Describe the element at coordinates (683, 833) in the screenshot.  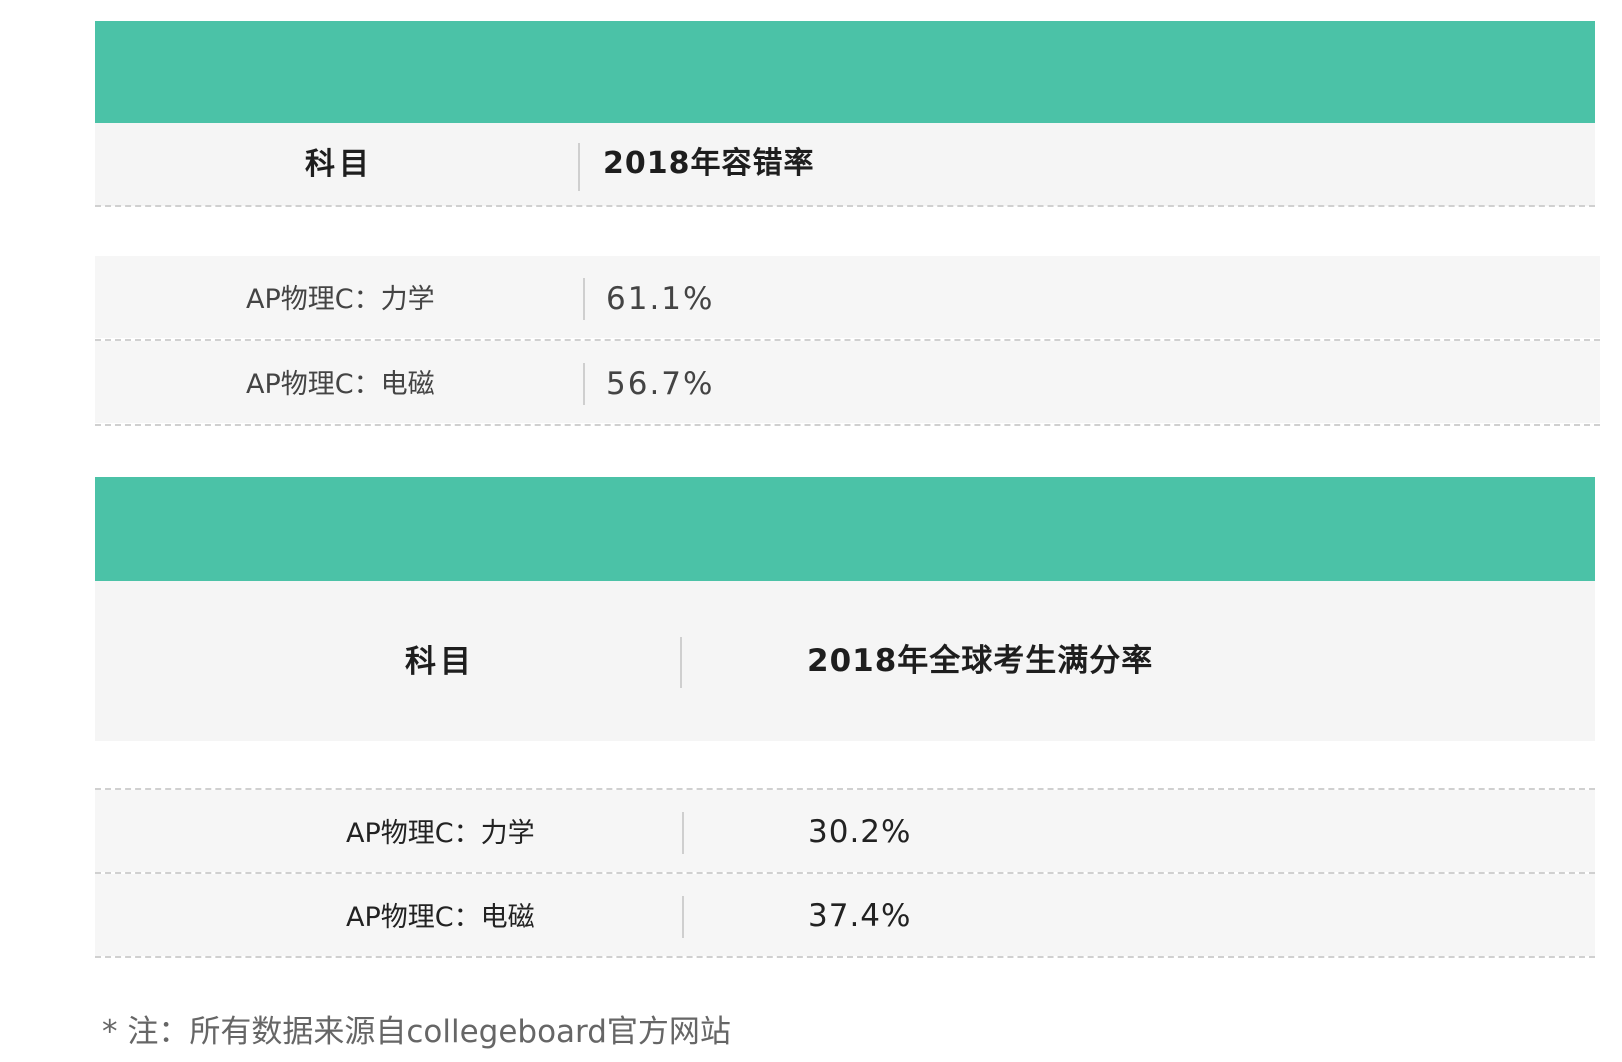
I see `table2-row1-divider` at that location.